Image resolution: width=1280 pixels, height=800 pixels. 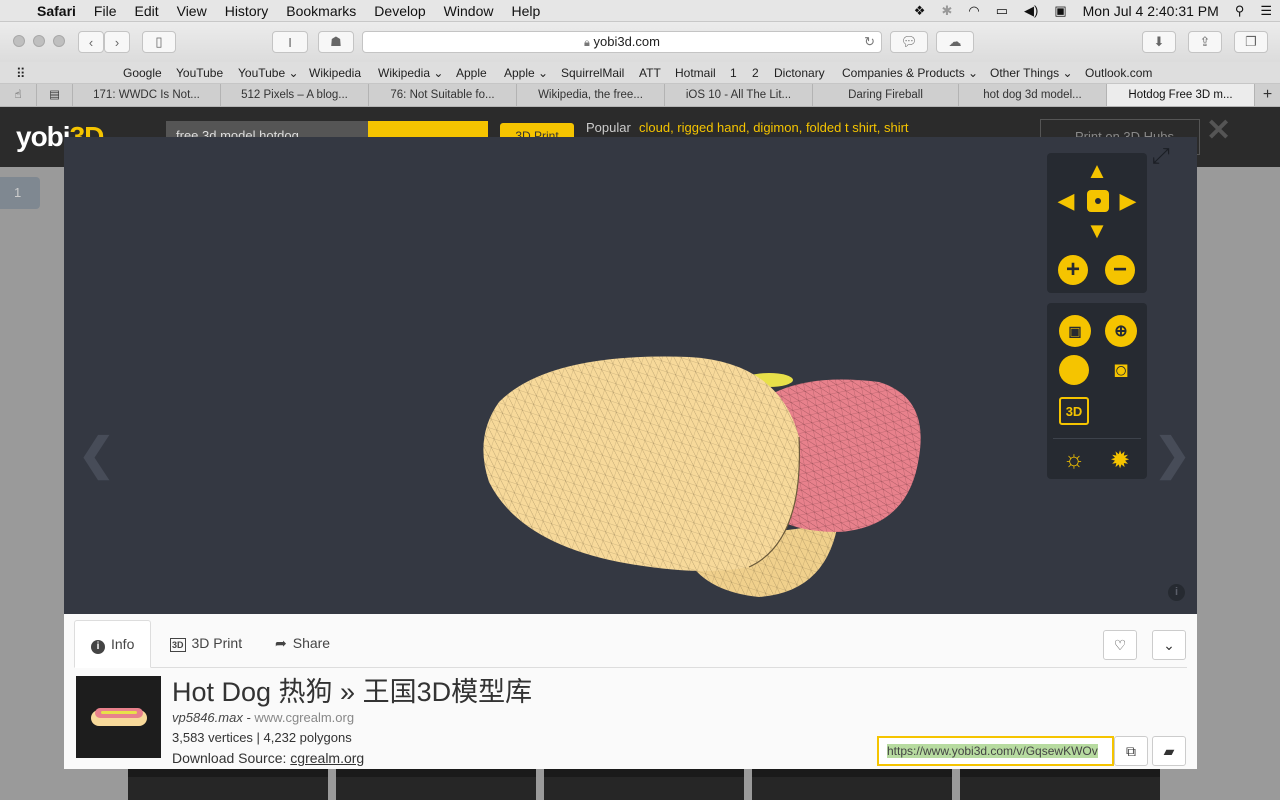 What do you see at coordinates (304, 717) in the screenshot?
I see `model-file-site: www.cgrealm.org` at bounding box center [304, 717].